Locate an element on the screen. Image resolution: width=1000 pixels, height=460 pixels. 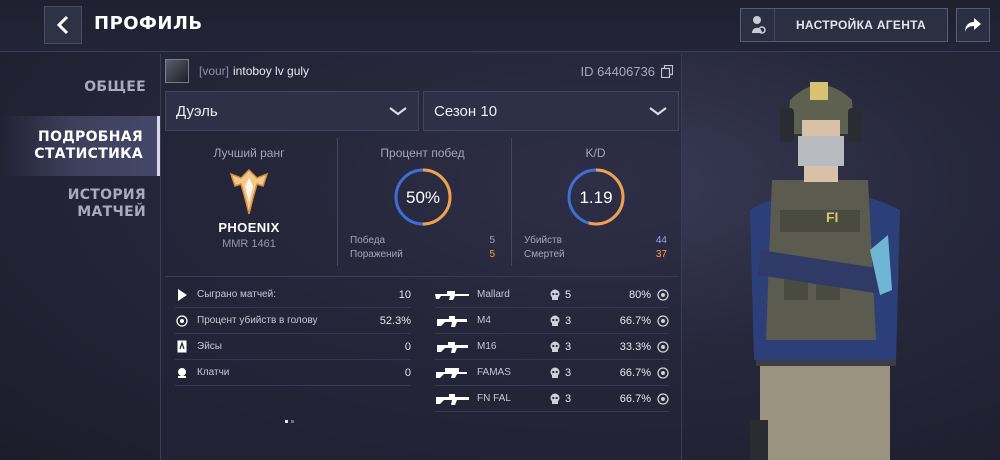
weapon-row: M4 3 66.7% is located at coordinates (552, 321).